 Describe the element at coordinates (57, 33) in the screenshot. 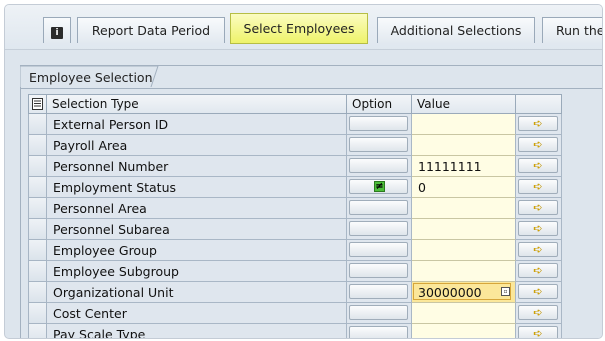

I see `info-icon: i` at that location.